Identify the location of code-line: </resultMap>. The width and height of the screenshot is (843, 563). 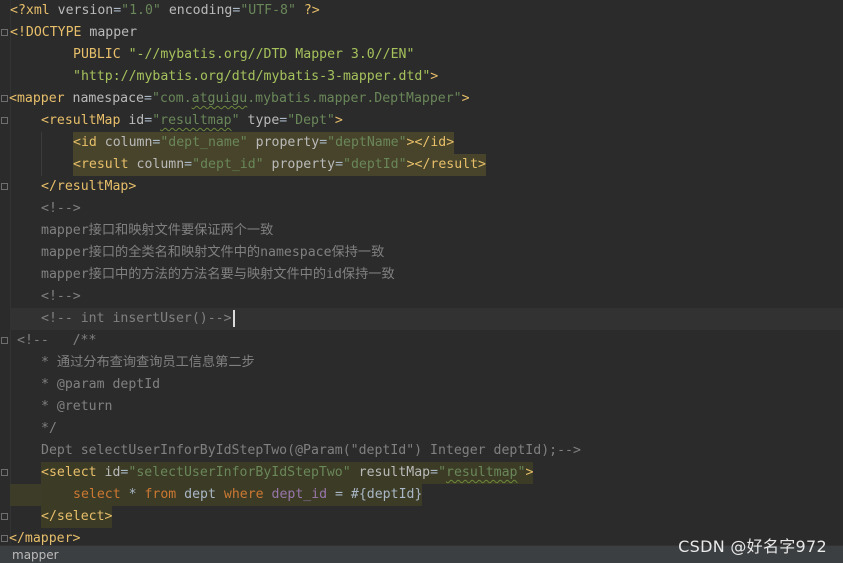
(426, 187).